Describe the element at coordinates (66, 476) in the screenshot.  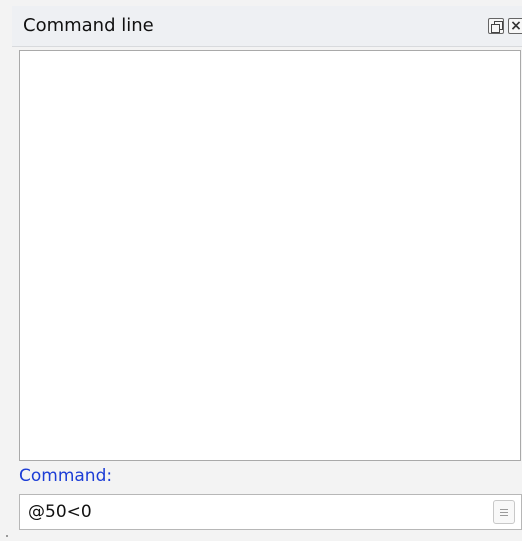
I see `command-label: Command:` at that location.